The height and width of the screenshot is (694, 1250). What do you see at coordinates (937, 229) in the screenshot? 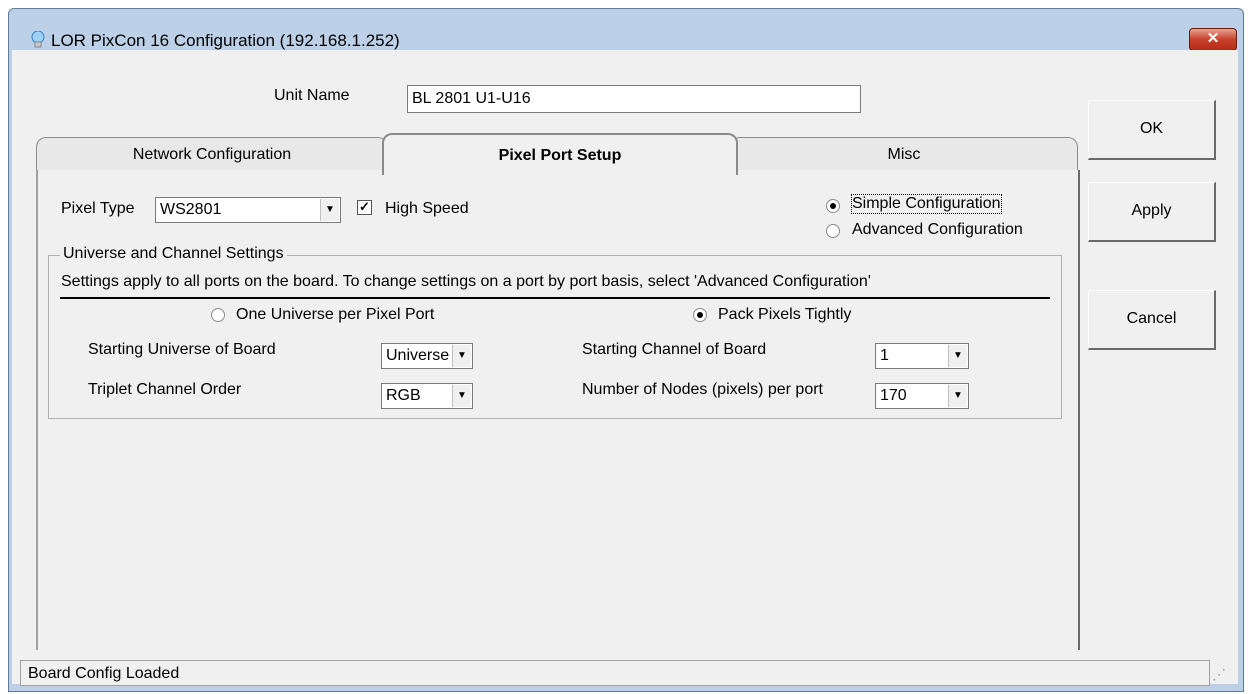
I see `advanced-configuration-label: Advanced Configuration` at bounding box center [937, 229].